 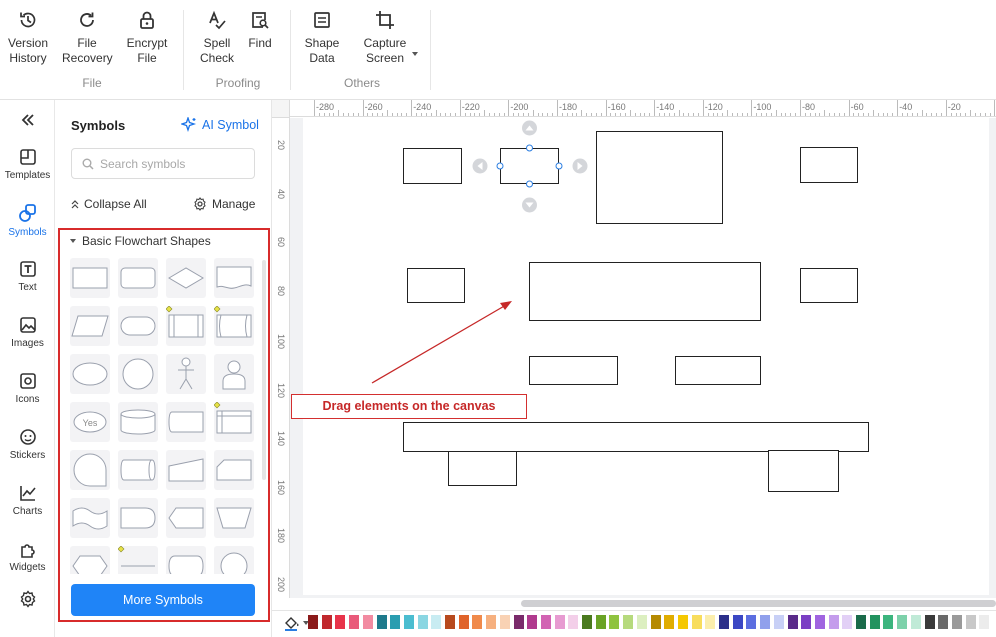 I want to click on sidebar-item-widgets: Widgets, so click(x=27, y=556).